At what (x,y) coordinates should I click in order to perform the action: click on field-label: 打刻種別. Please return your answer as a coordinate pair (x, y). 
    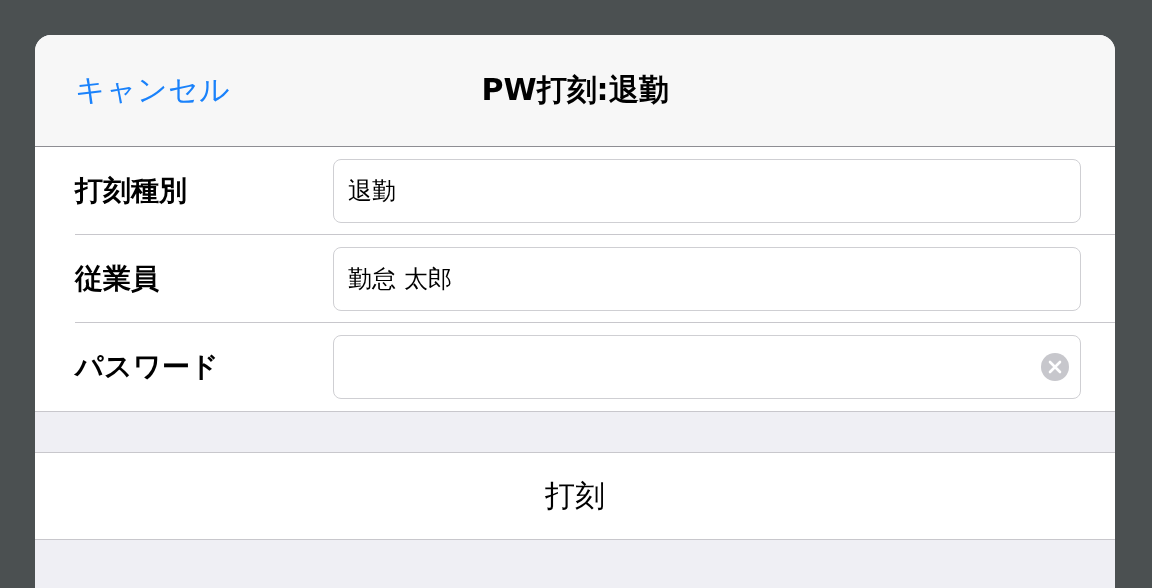
    Looking at the image, I should click on (131, 190).